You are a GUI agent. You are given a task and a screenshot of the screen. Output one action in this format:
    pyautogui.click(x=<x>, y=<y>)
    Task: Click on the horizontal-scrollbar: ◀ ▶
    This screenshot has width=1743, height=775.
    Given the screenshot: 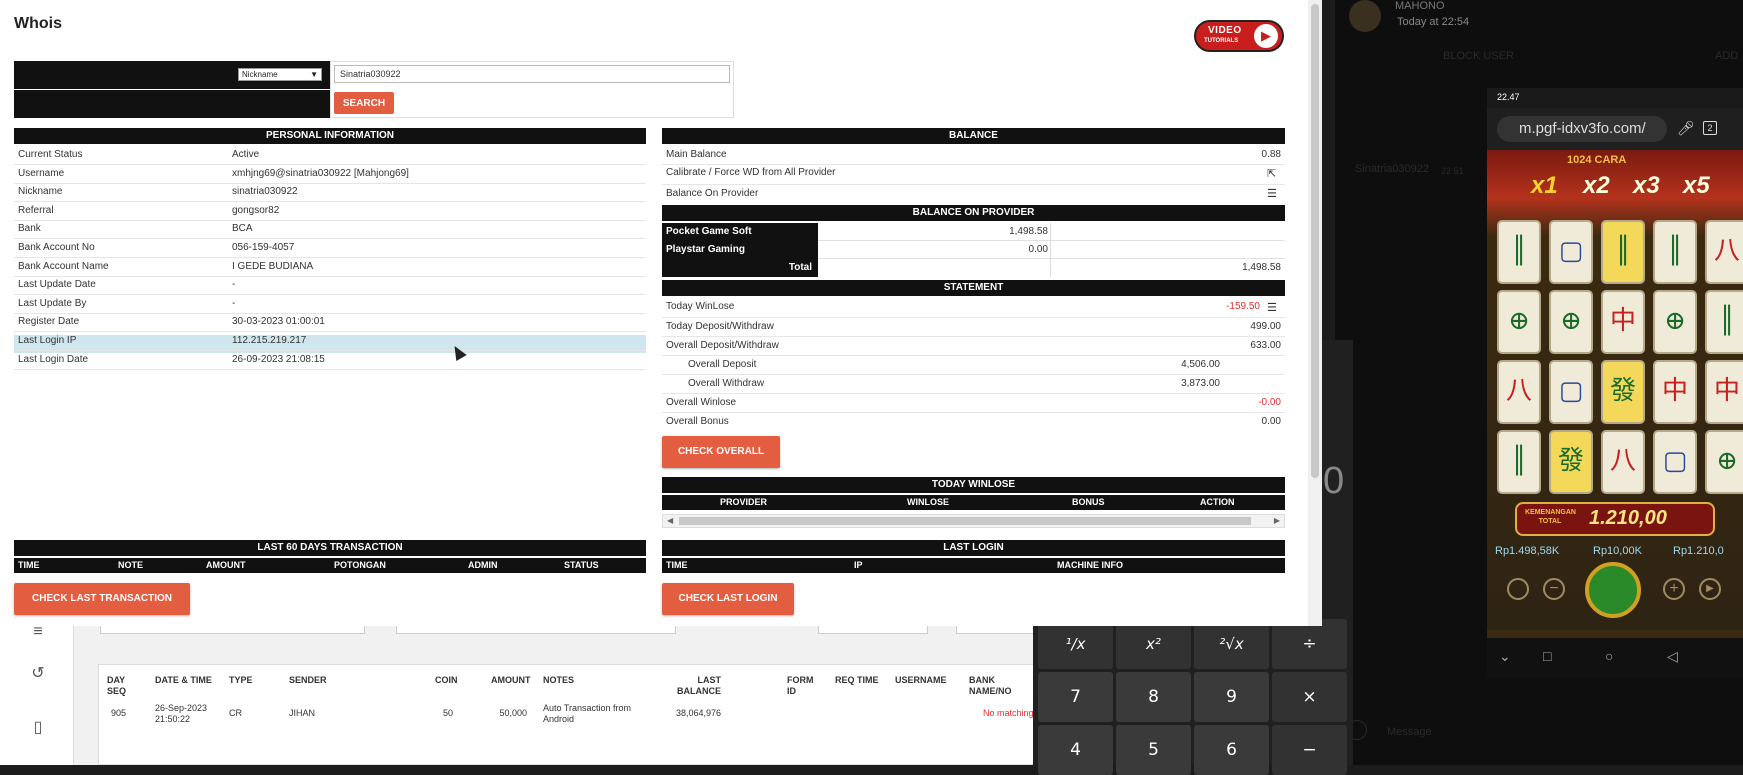 What is the action you would take?
    pyautogui.click(x=973, y=521)
    